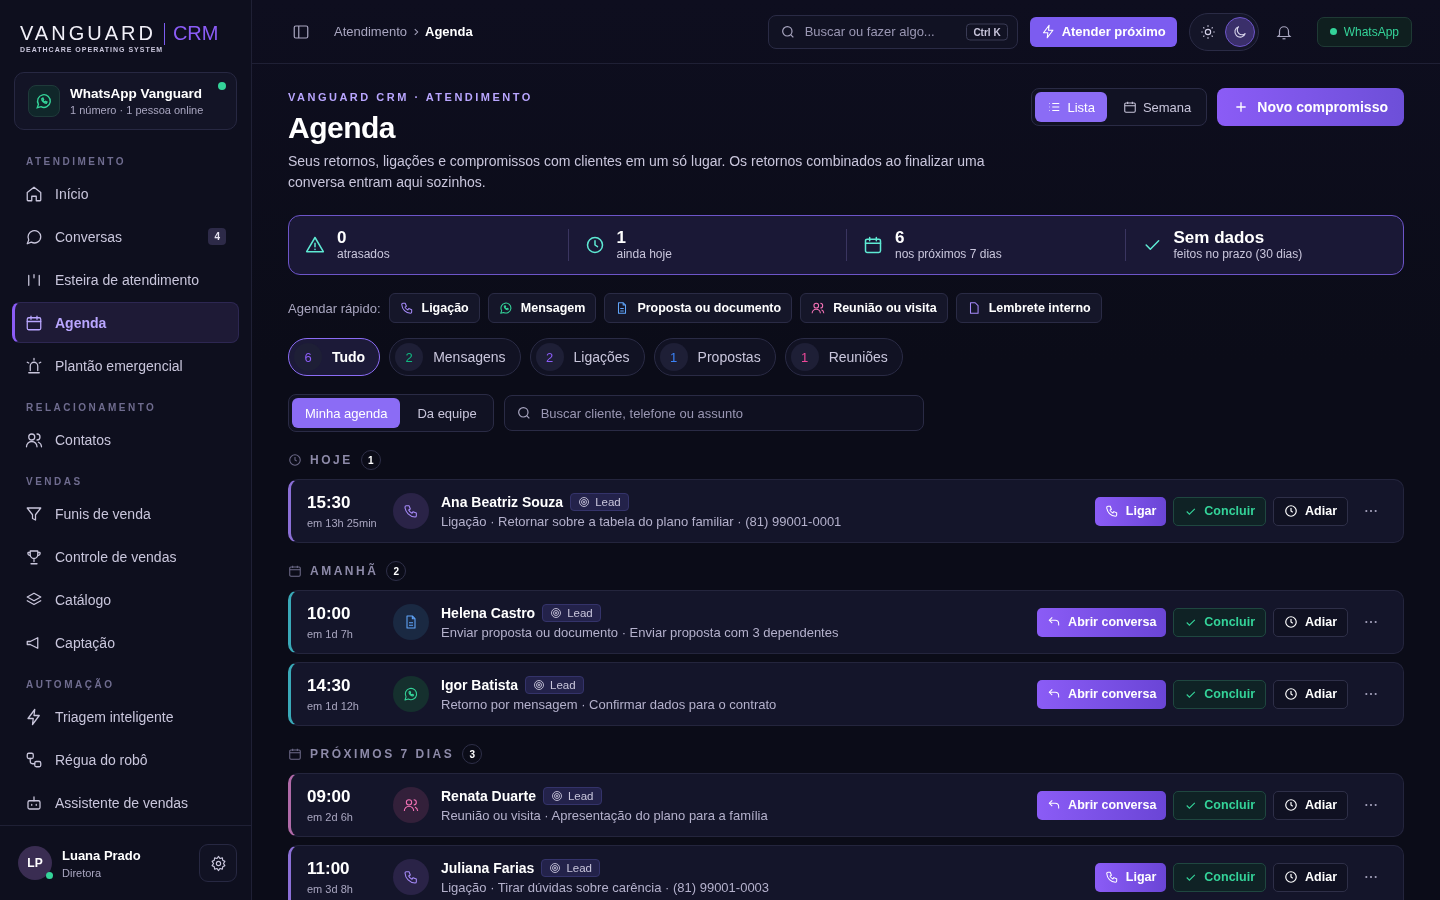 This screenshot has height=900, width=1440. I want to click on scope-tab: Da equipe, so click(447, 413).